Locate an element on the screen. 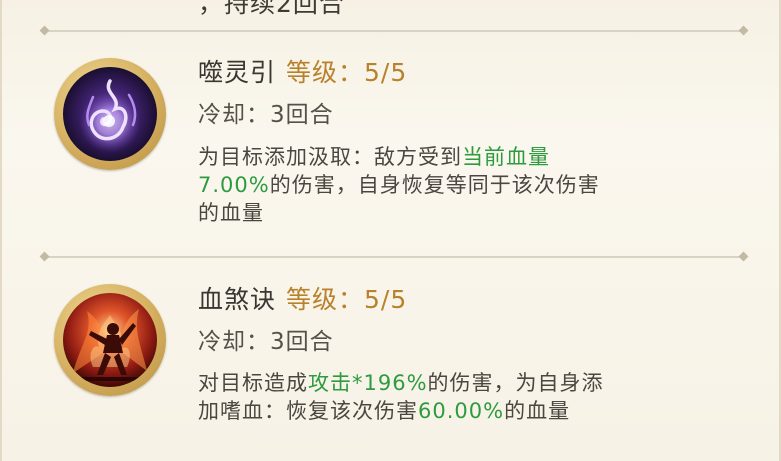  divider-middle is located at coordinates (394, 257).